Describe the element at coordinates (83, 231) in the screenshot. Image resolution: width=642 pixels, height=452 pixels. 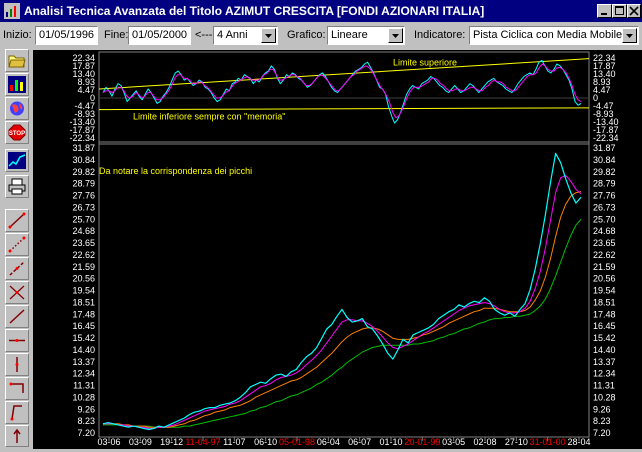
I see `price-y-tick-left: 24.68` at that location.